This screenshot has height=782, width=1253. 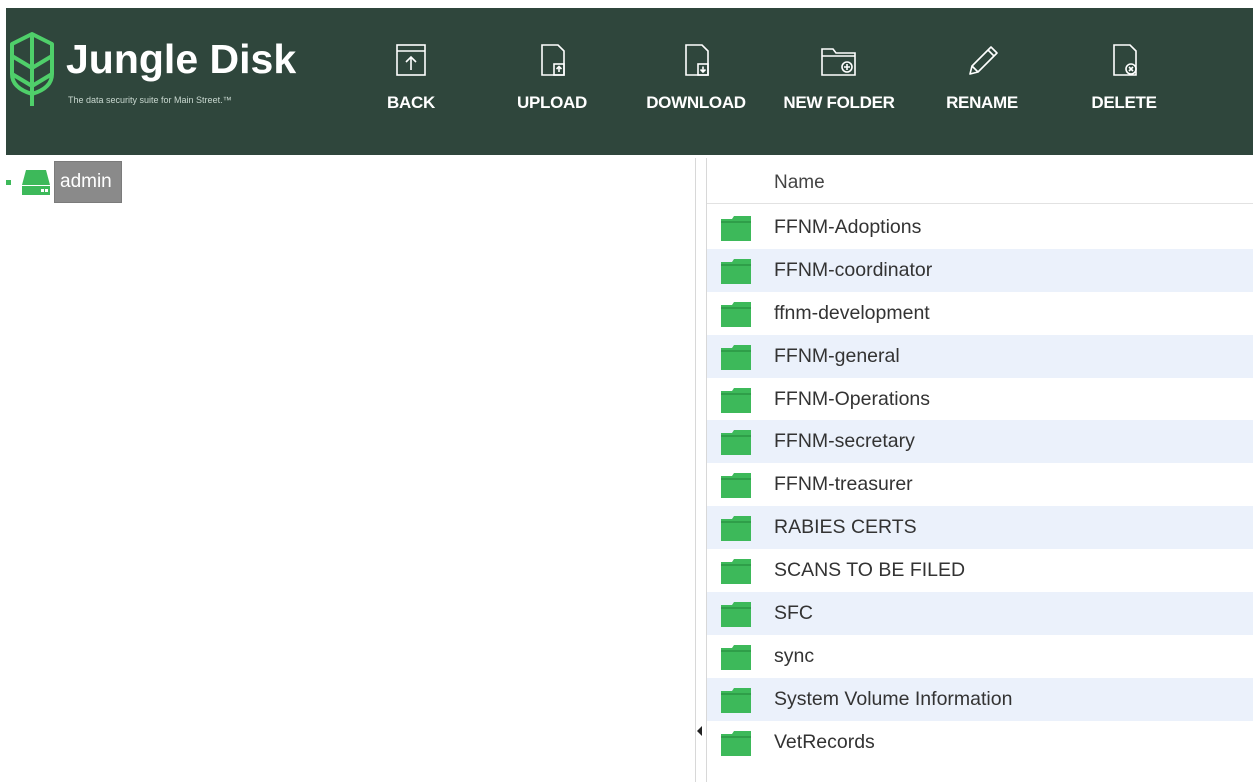 What do you see at coordinates (980, 356) in the screenshot?
I see `list-item: FFNM-general` at bounding box center [980, 356].